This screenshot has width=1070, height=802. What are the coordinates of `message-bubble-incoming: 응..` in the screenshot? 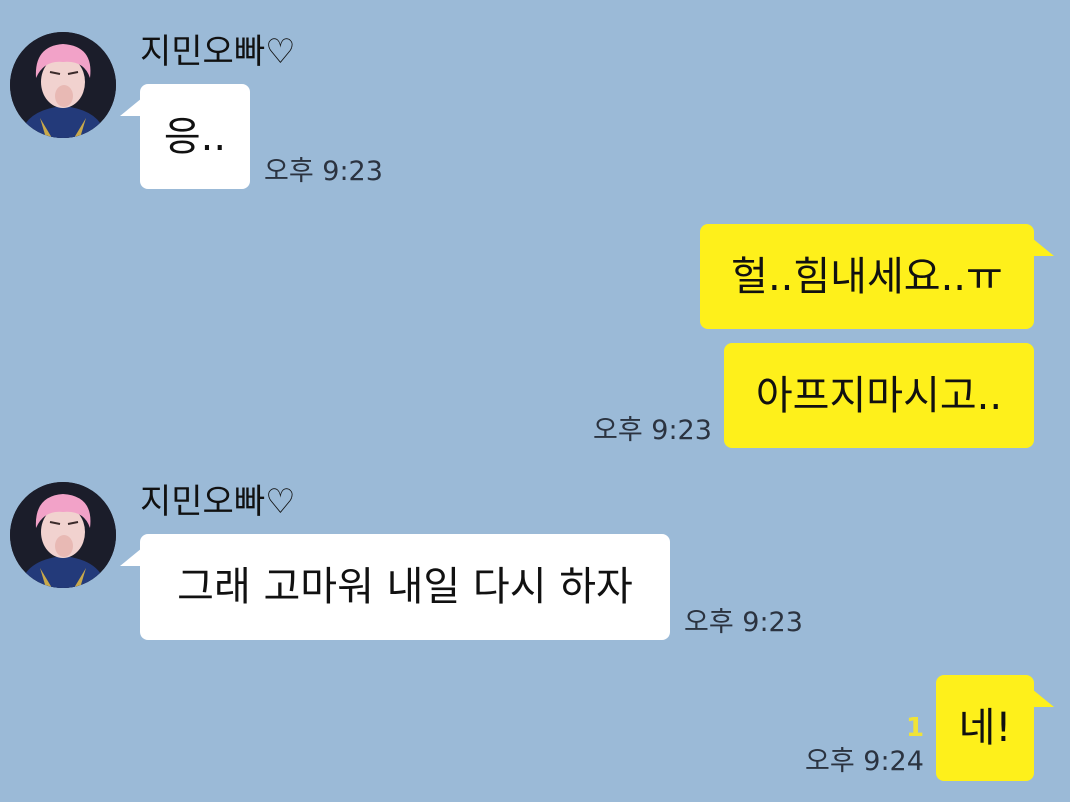 It's located at (195, 136).